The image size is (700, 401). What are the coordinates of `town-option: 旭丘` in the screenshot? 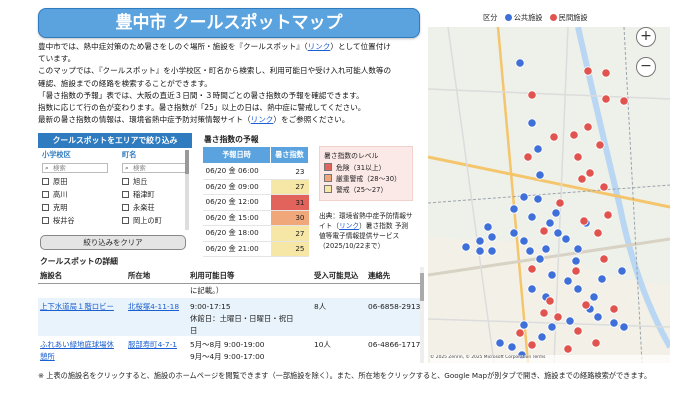 It's located at (155, 182).